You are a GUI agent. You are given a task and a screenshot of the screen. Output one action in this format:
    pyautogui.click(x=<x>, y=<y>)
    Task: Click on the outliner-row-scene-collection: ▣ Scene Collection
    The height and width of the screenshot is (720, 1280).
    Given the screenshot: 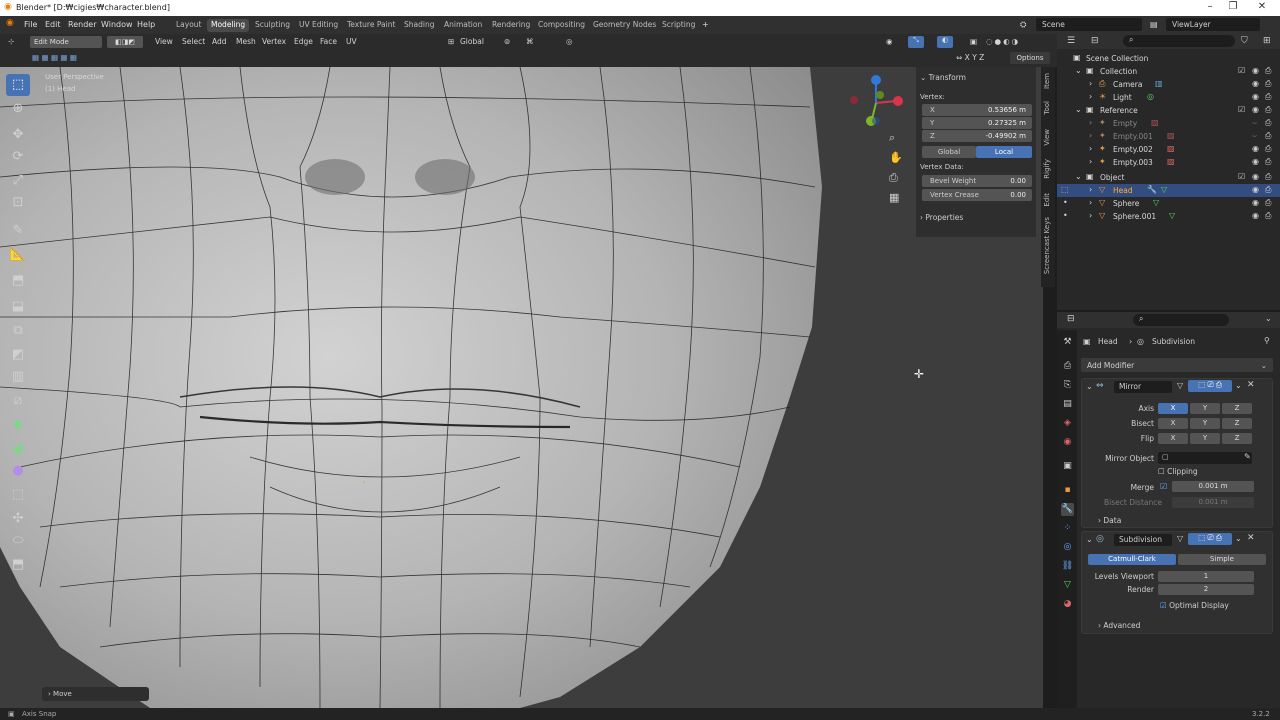 What is the action you would take?
    pyautogui.click(x=1168, y=58)
    